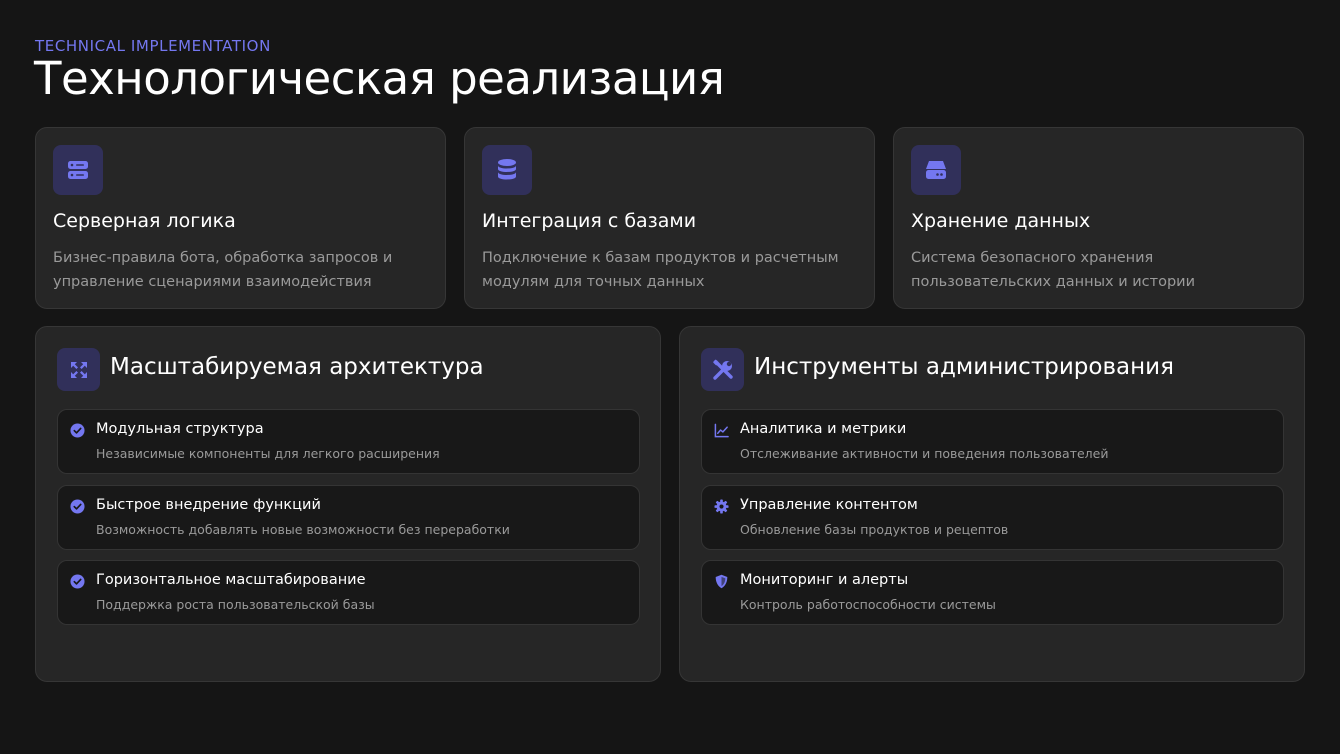 The height and width of the screenshot is (754, 1340). Describe the element at coordinates (507, 170) in the screenshot. I see `database-icon` at that location.